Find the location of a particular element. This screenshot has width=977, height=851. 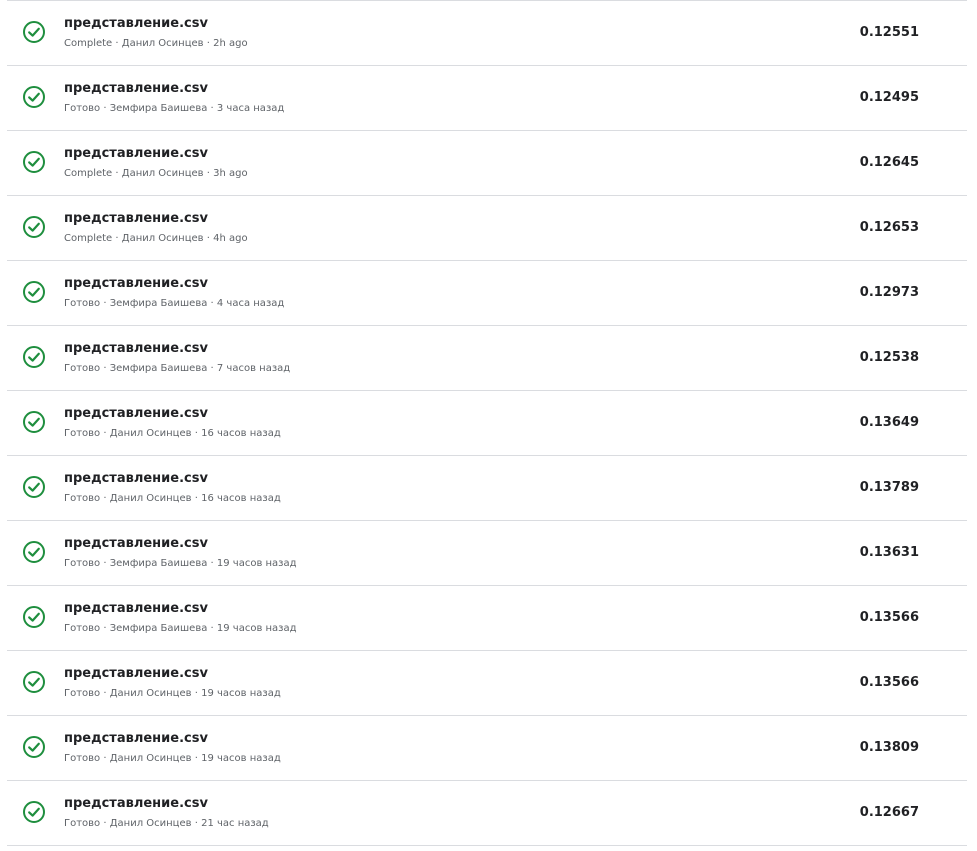

submission-score: 0.12973 is located at coordinates (889, 292).